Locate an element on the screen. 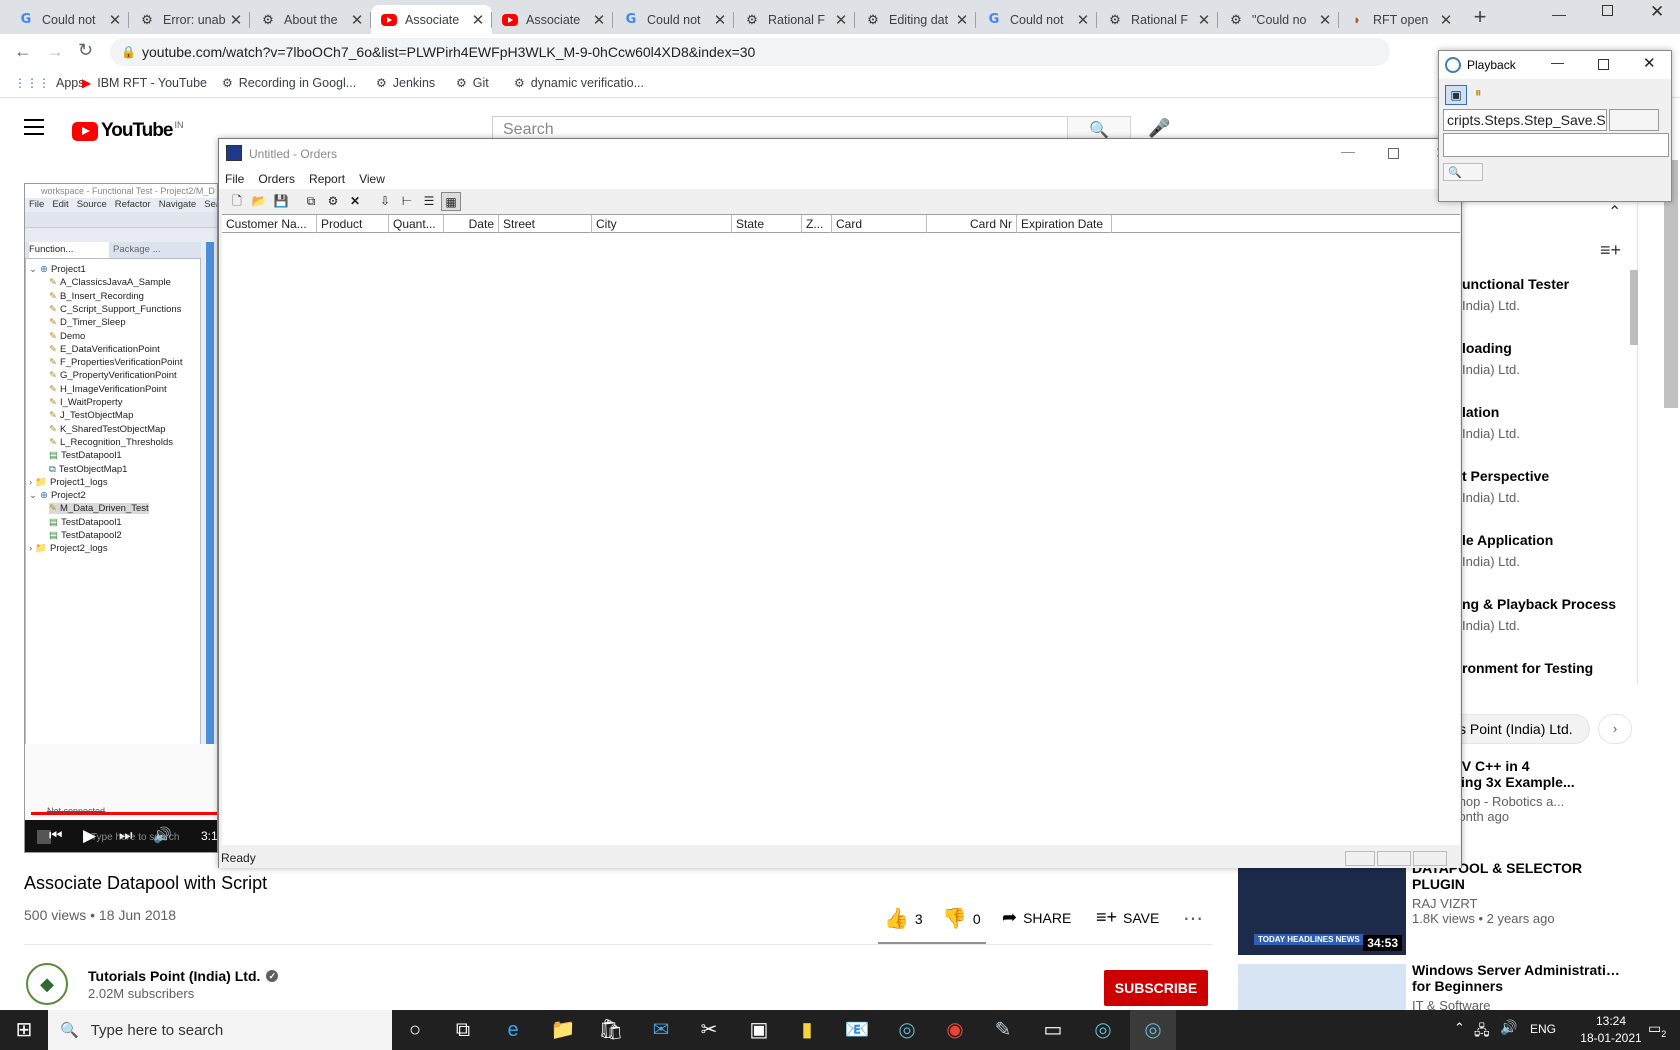  windows-start-icon: ⊞ is located at coordinates (24, 1030).